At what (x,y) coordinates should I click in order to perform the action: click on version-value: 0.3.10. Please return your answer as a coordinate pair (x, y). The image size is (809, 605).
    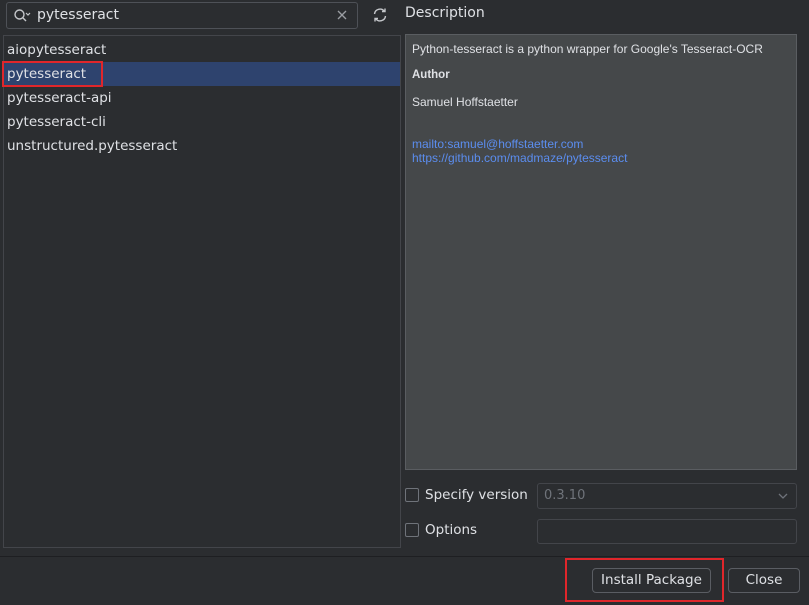
    Looking at the image, I should click on (565, 495).